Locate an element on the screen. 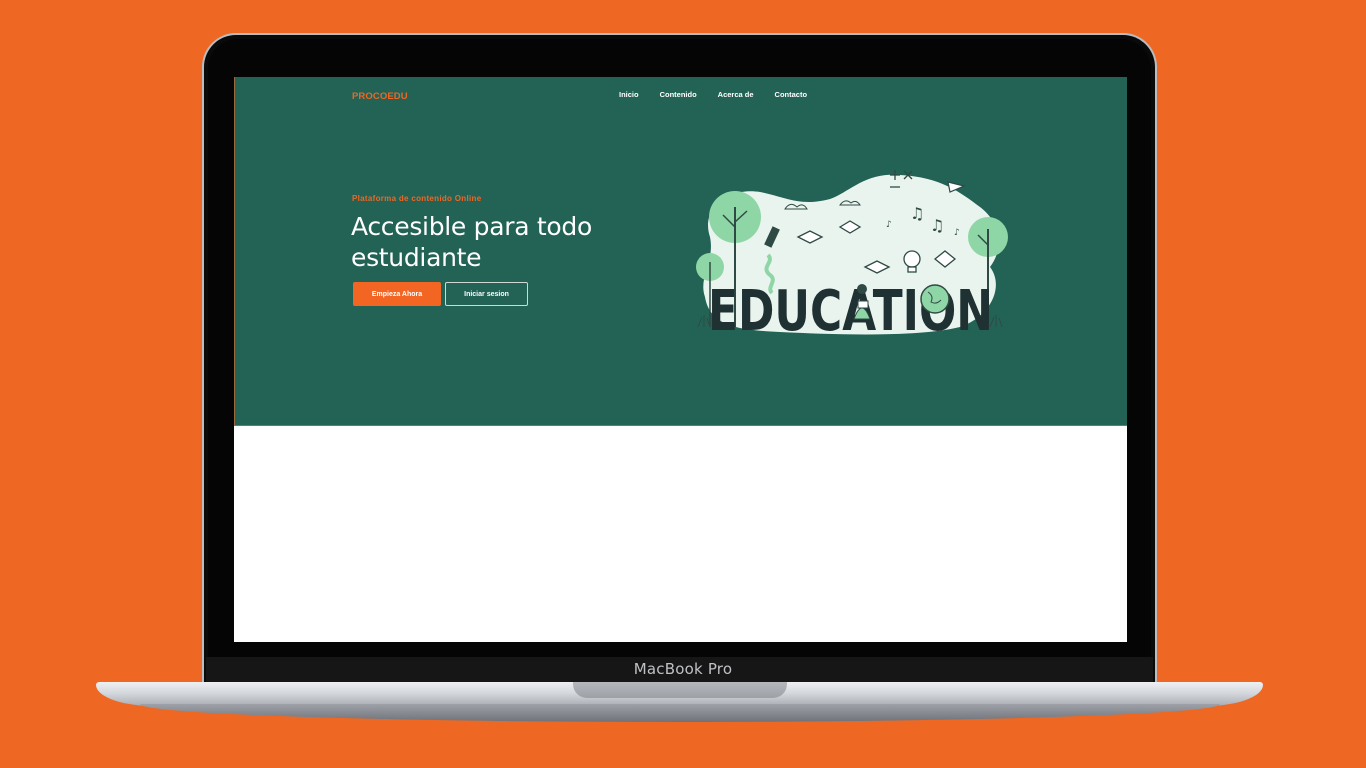 The height and width of the screenshot is (768, 1366). brand-logo: PROCOEDU is located at coordinates (380, 96).